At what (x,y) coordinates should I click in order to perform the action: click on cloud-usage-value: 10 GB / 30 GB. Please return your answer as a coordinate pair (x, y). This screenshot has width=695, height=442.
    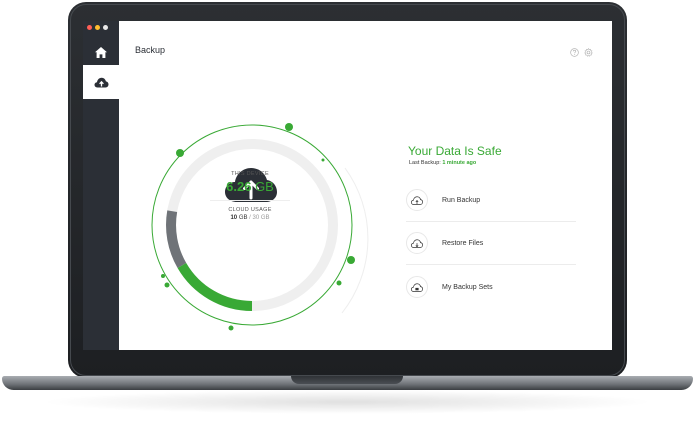
    Looking at the image, I should click on (250, 218).